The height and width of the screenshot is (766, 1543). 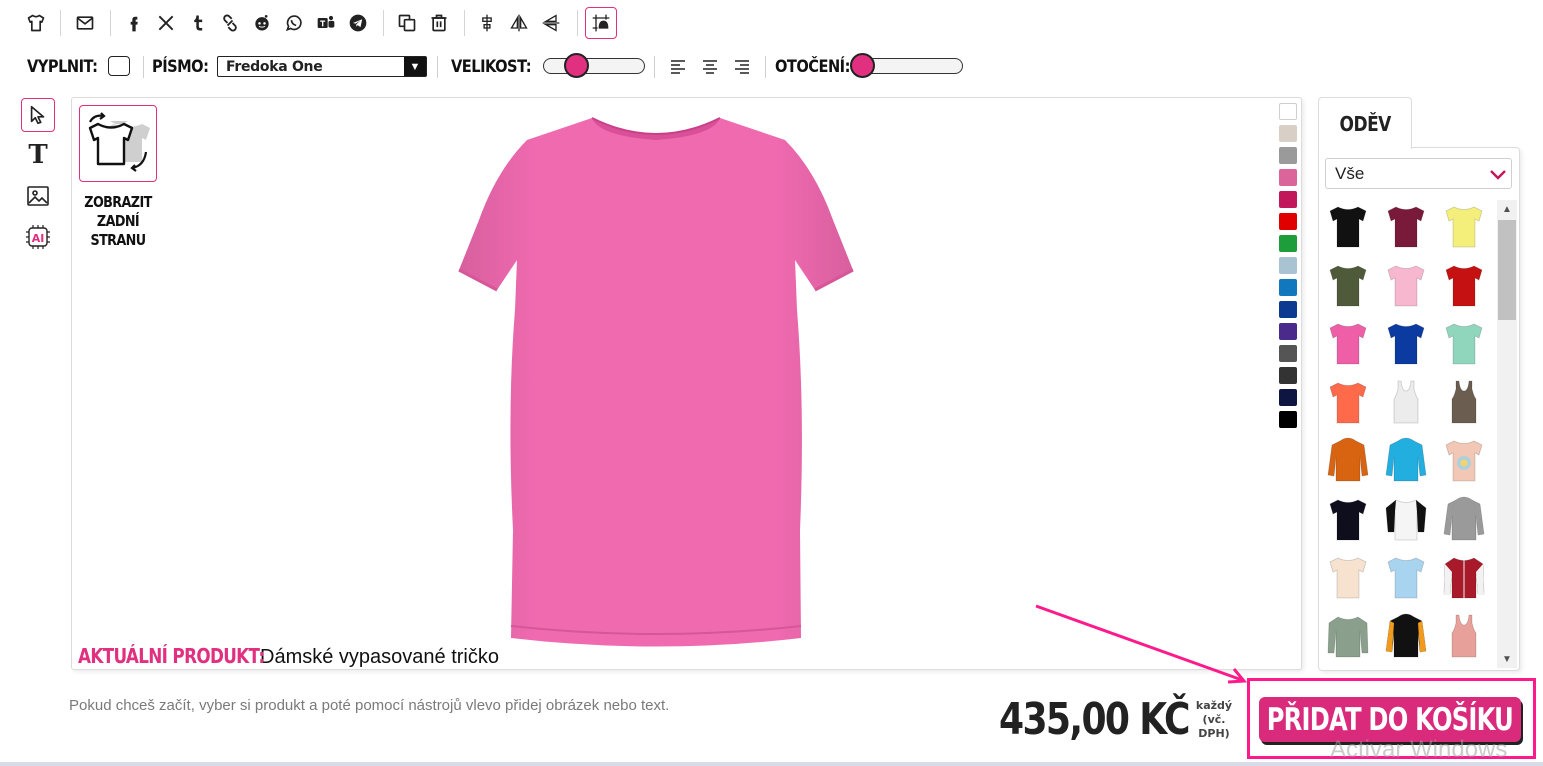 I want to click on x-icon, so click(x=166, y=23).